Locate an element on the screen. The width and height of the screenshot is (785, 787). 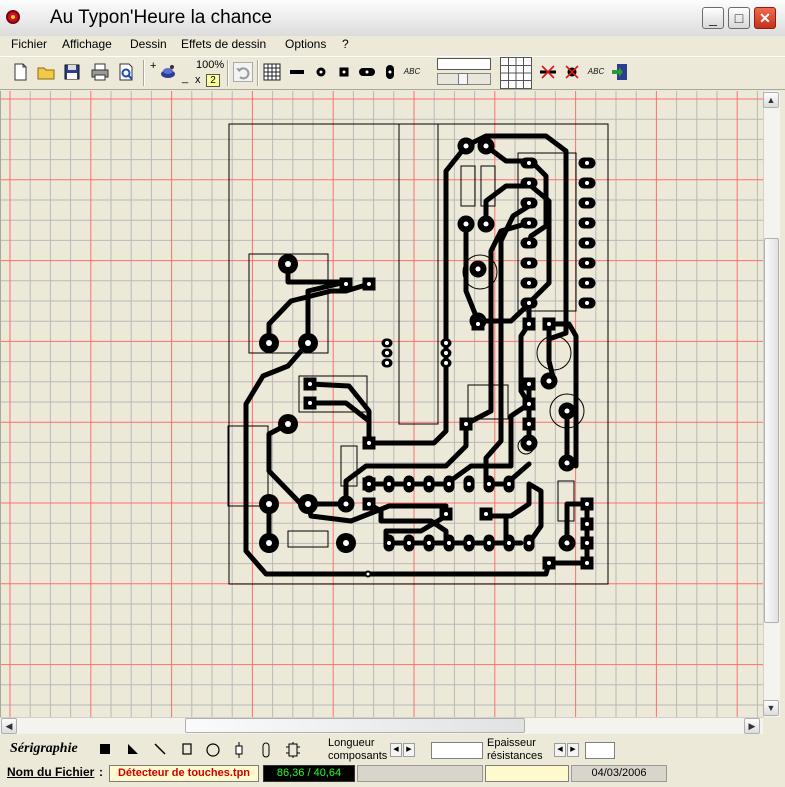
epaisseur-increase-button: ▶ is located at coordinates (573, 750).